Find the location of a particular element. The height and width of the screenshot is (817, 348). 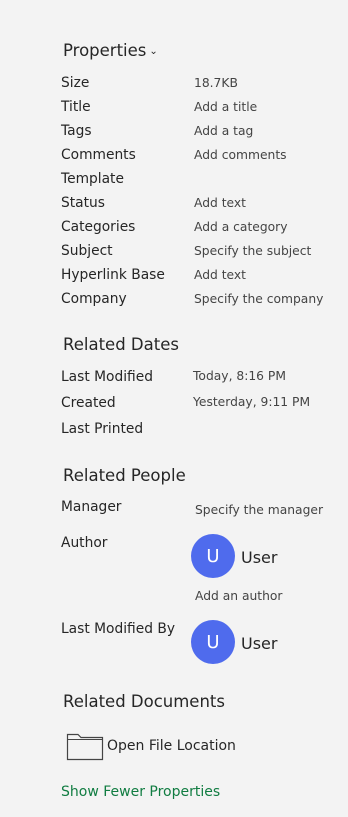

prop-label-comments: Comments is located at coordinates (98, 155).